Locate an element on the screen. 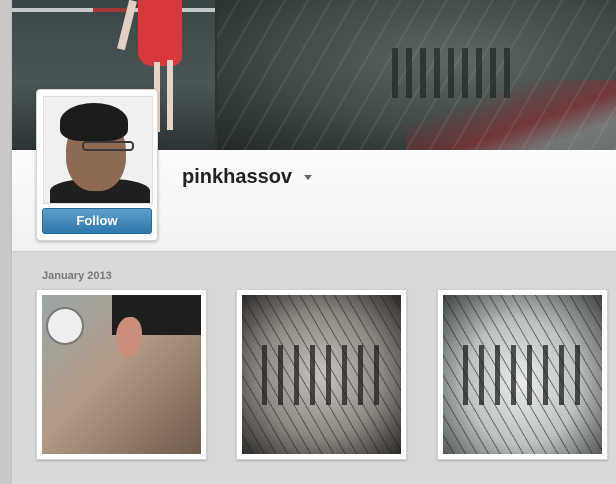 The width and height of the screenshot is (616, 484). cover-figure-leg is located at coordinates (170, 95).